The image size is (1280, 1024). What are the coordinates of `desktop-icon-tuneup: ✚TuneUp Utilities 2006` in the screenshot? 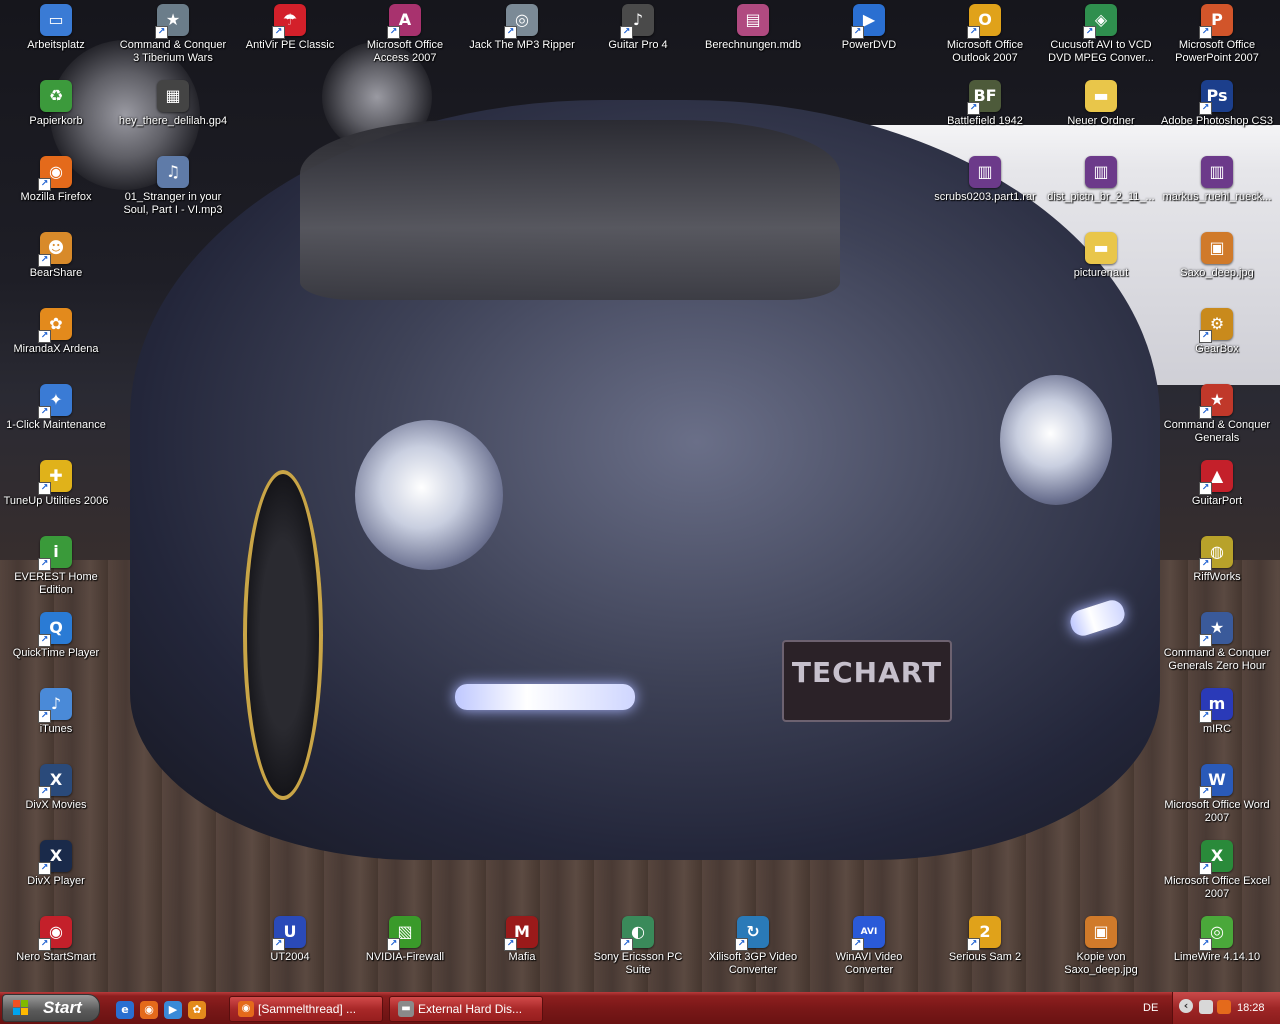 It's located at (56, 484).